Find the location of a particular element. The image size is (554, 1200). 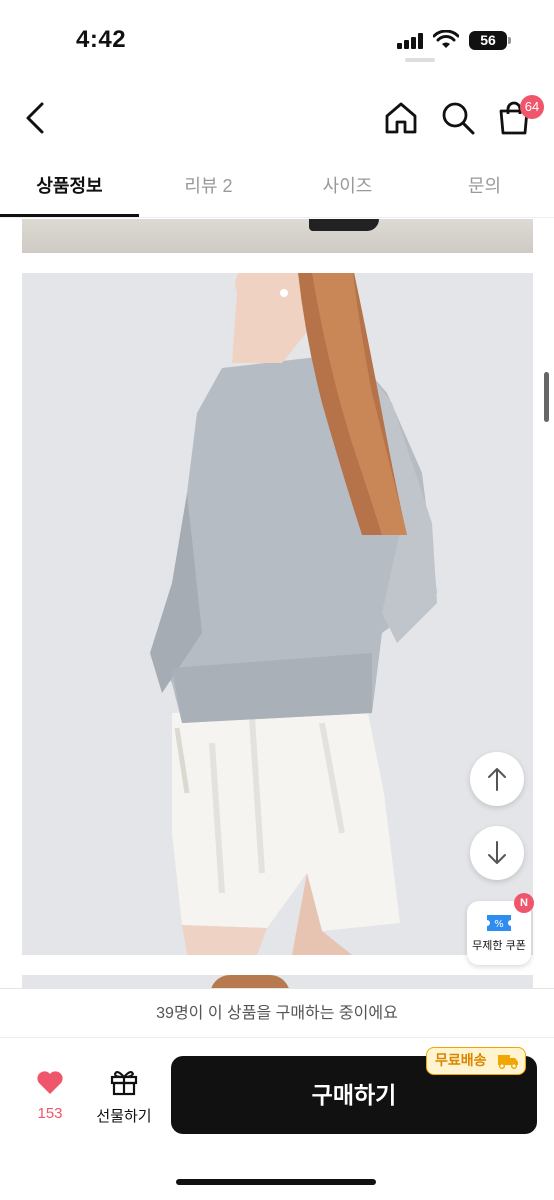

arrow-down-icon is located at coordinates (497, 852).